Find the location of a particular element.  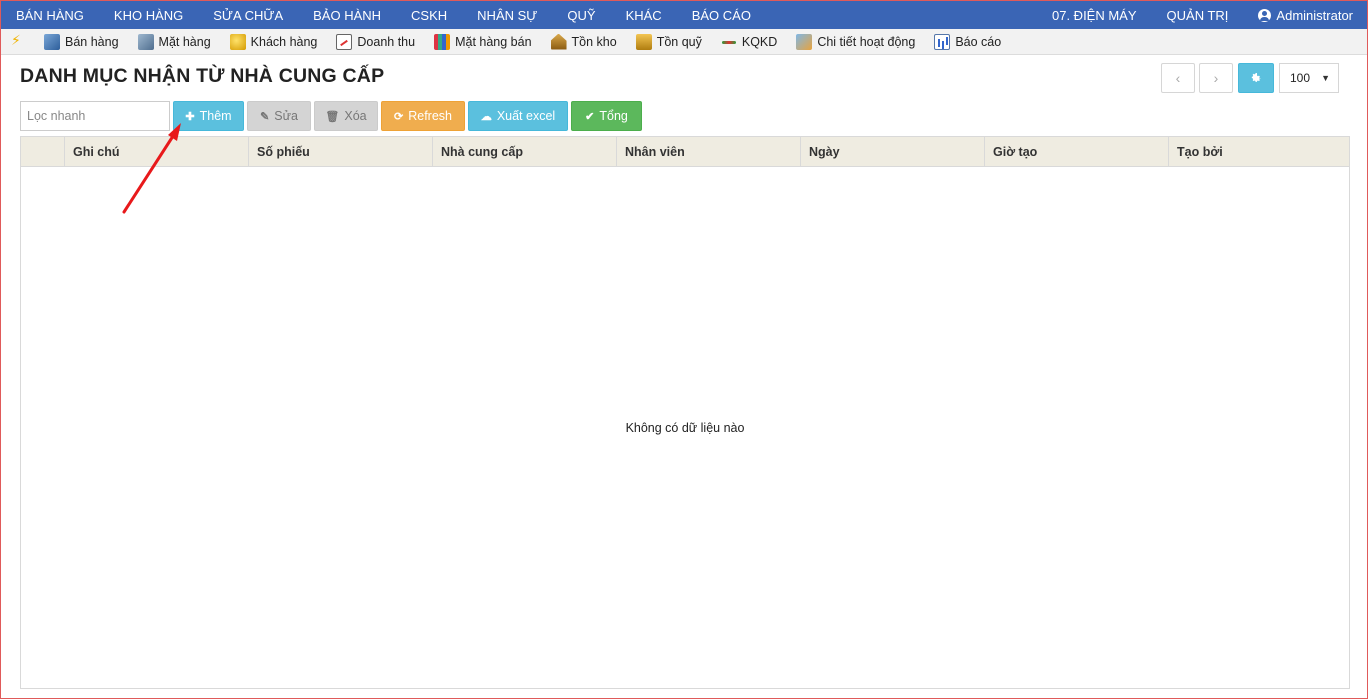

check-icon: ✔ is located at coordinates (590, 116).